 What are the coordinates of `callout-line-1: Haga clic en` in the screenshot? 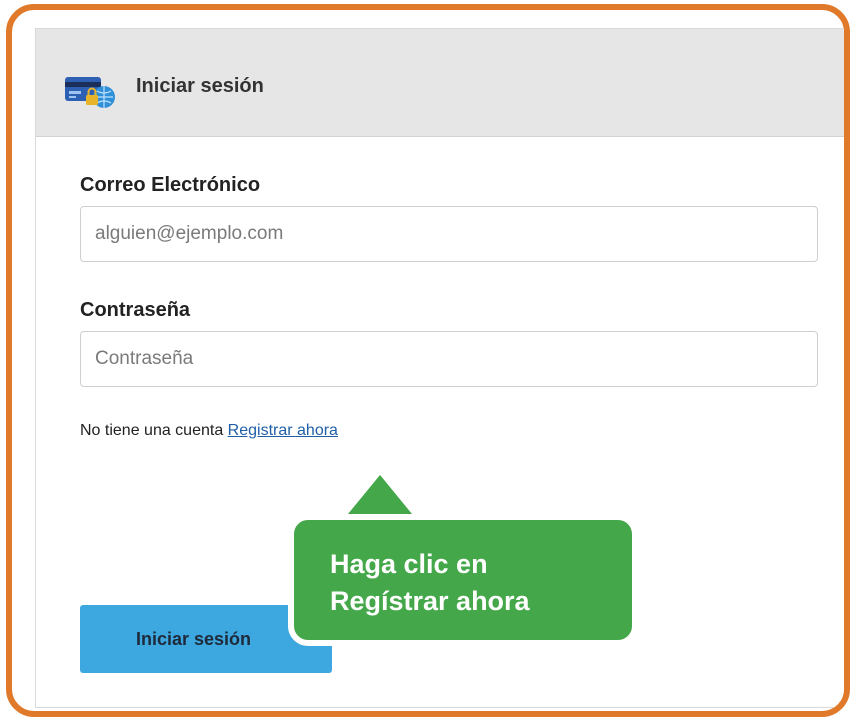 It's located at (409, 564).